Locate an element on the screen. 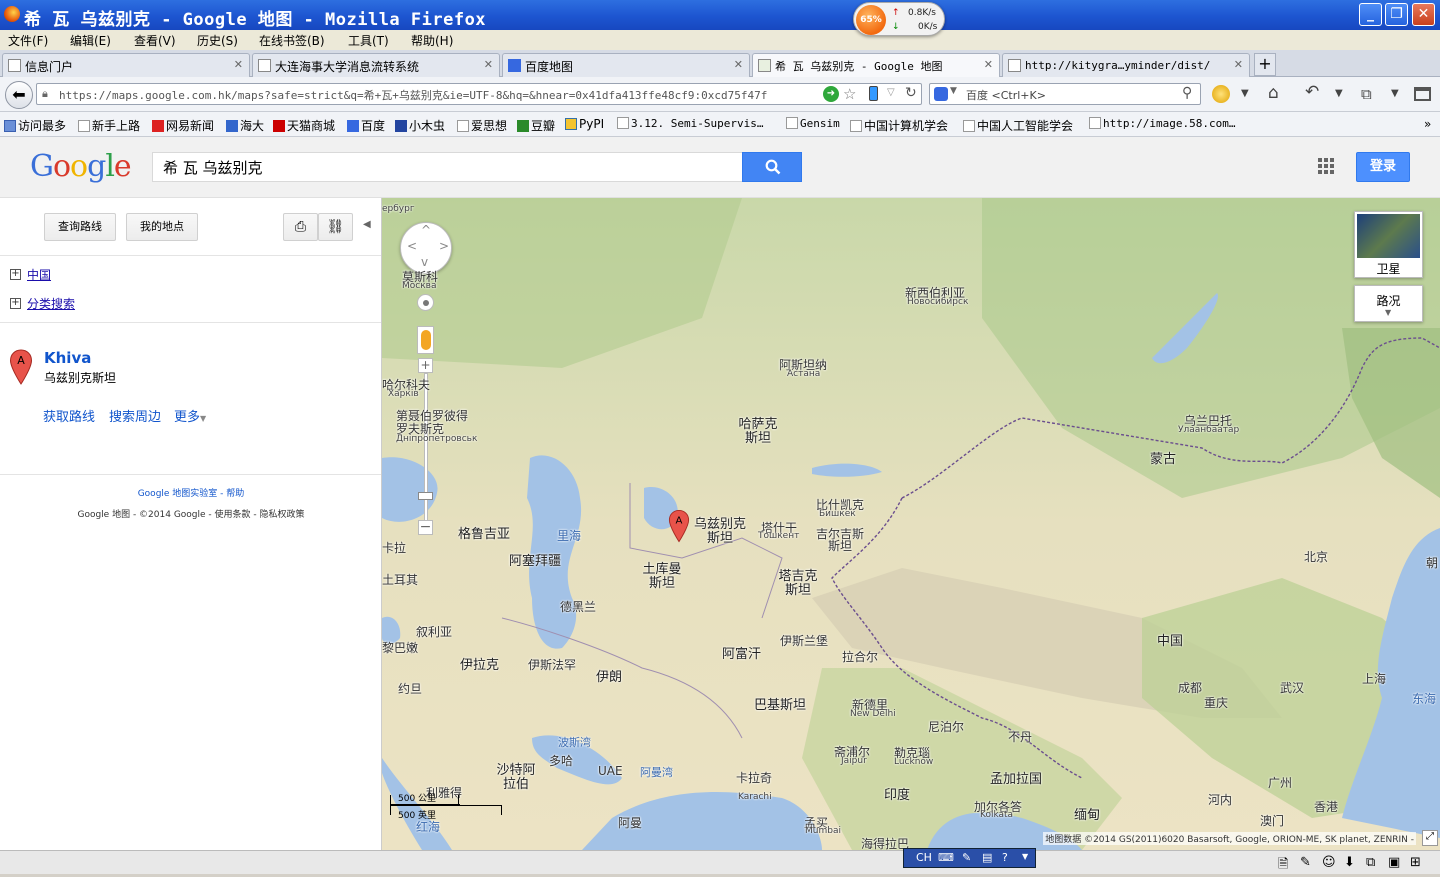 The height and width of the screenshot is (877, 1440). maximize-button: ❐ is located at coordinates (1396, 14).